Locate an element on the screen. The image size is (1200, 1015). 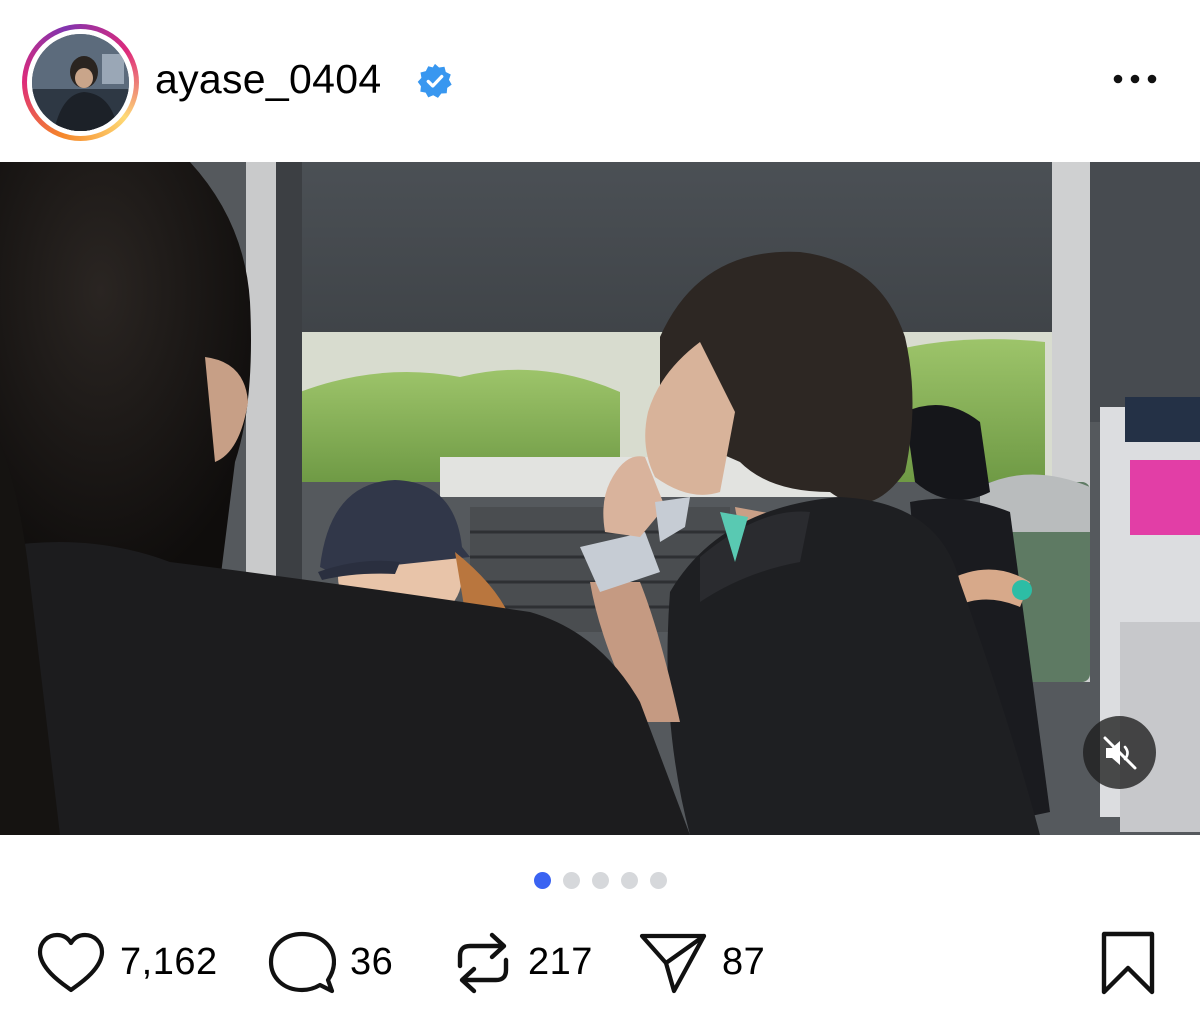
share-button: 87 is located at coordinates (701, 962).